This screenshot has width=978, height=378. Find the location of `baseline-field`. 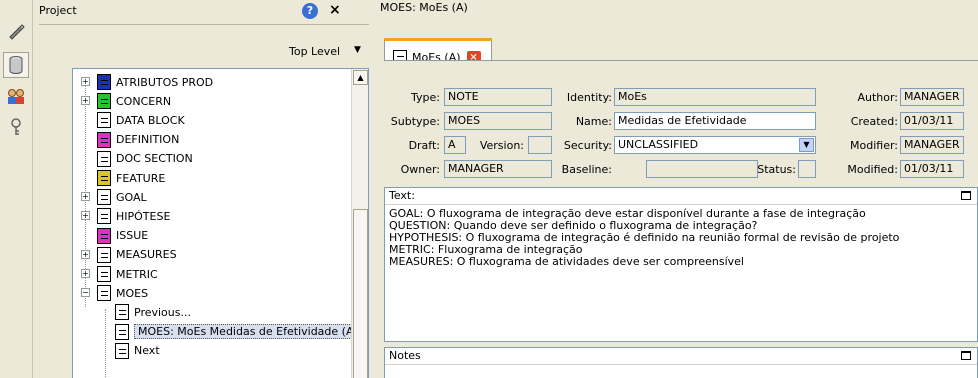

baseline-field is located at coordinates (702, 169).